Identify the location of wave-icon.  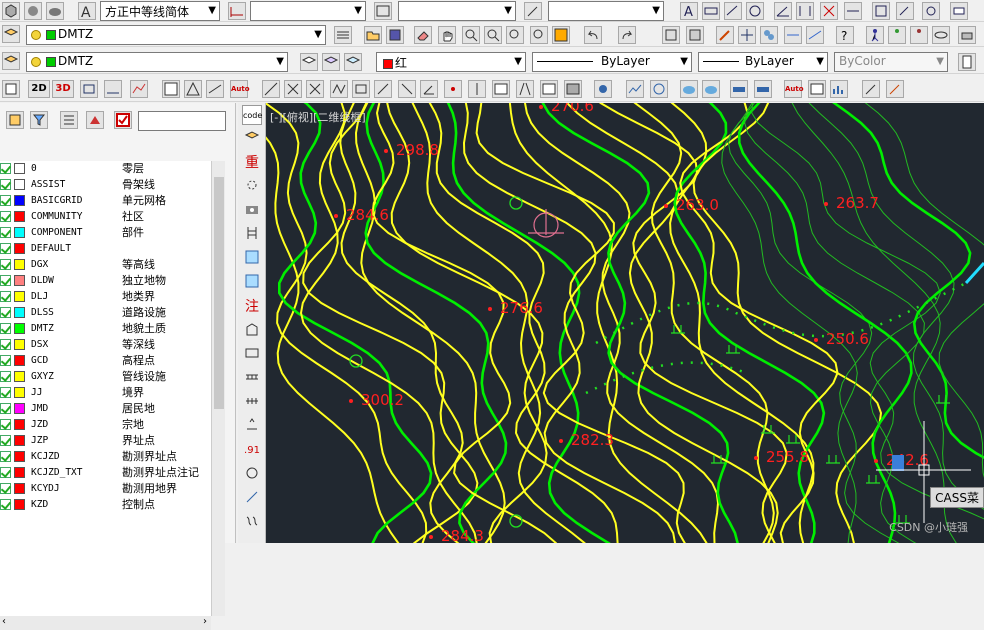
(252, 523).